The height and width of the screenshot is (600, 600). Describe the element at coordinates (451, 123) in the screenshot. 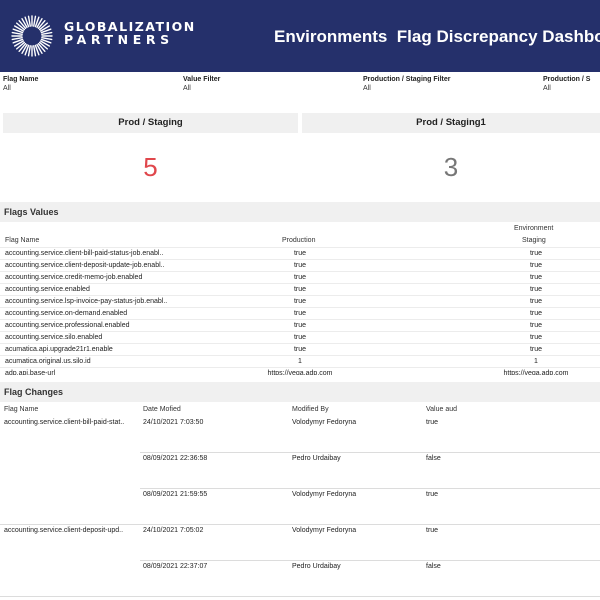

I see `kpi-title-prod-staging1: Prod / Staging1` at that location.